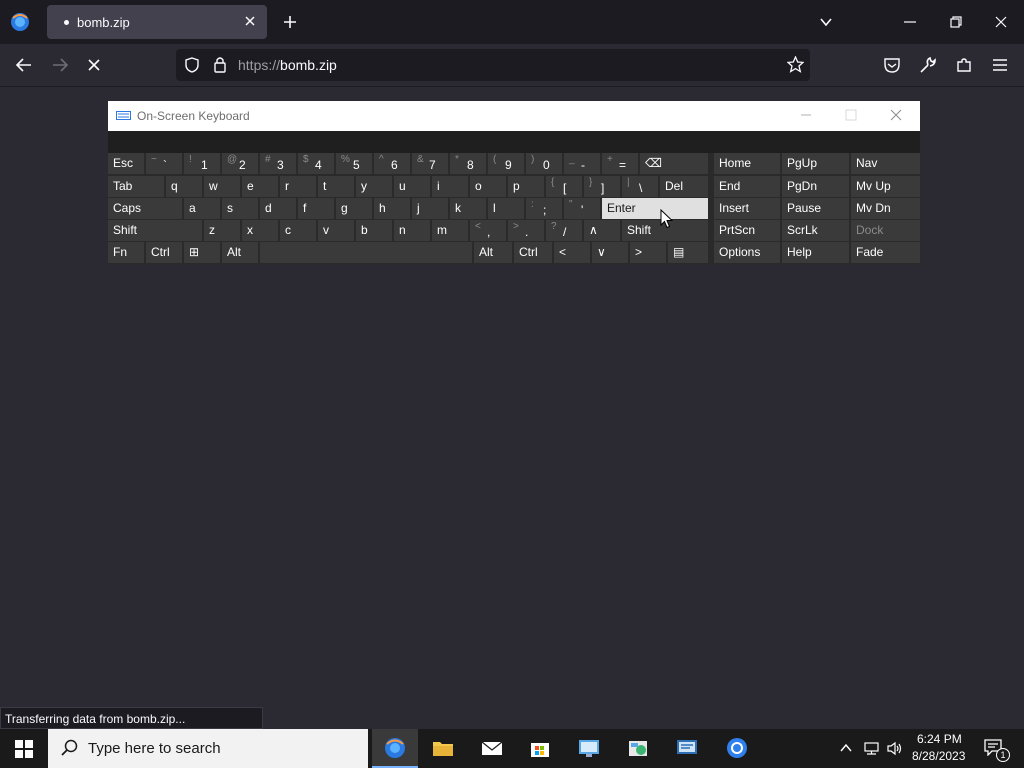  Describe the element at coordinates (222, 186) in the screenshot. I see `osk-key-top-row: w` at that location.